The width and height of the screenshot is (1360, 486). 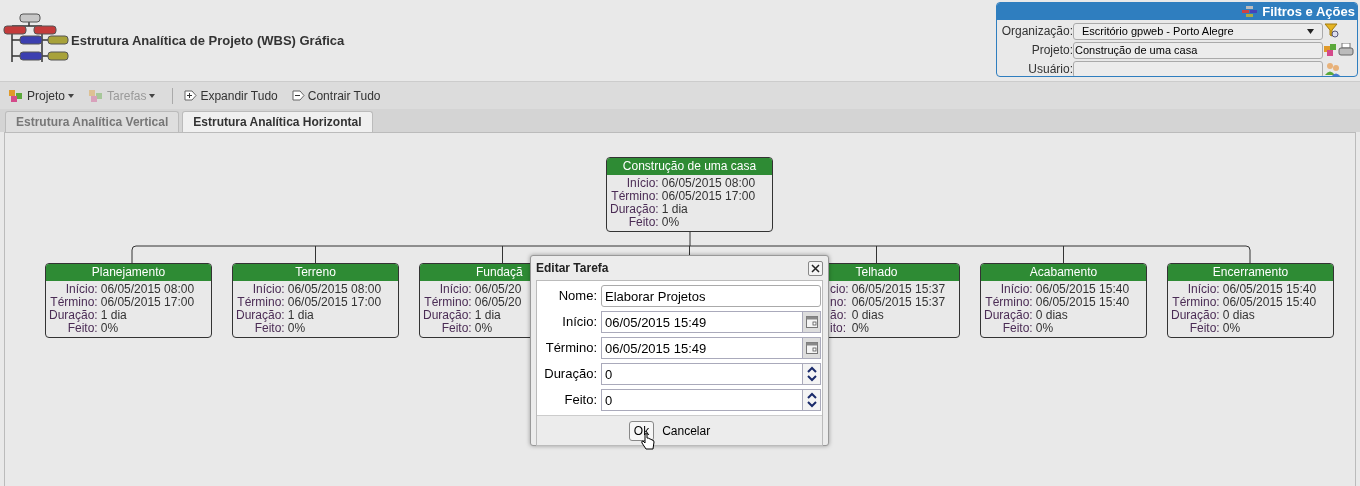 I want to click on field-label: ão:, so click(x=839, y=315).